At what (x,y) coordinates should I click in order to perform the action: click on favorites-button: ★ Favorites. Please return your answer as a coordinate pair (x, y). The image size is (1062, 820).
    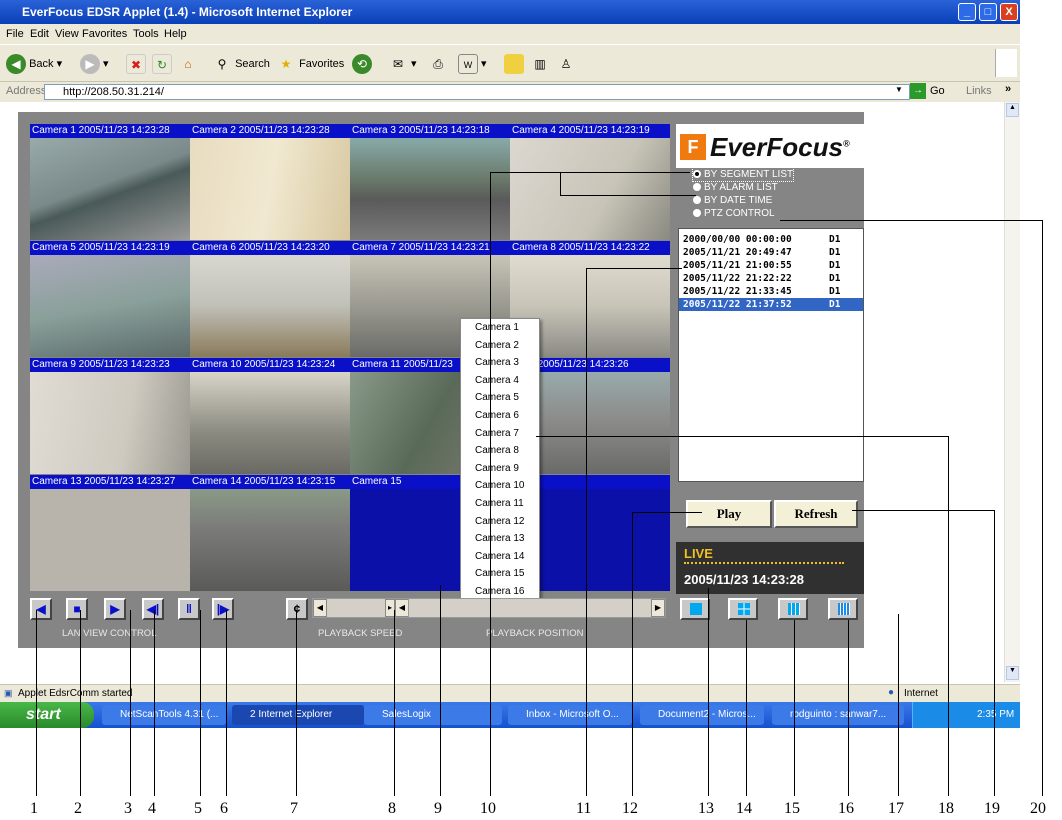
    Looking at the image, I should click on (310, 64).